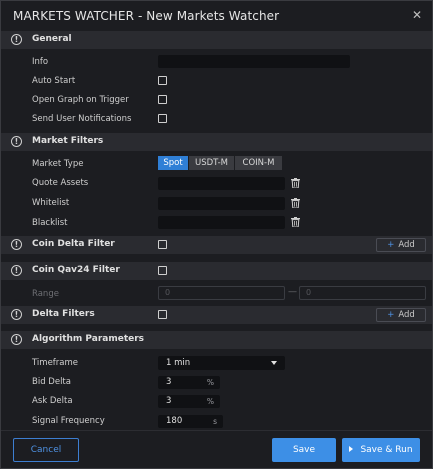 This screenshot has height=469, width=433. Describe the element at coordinates (52, 401) in the screenshot. I see `ask-delta-label: Ask Delta` at that location.